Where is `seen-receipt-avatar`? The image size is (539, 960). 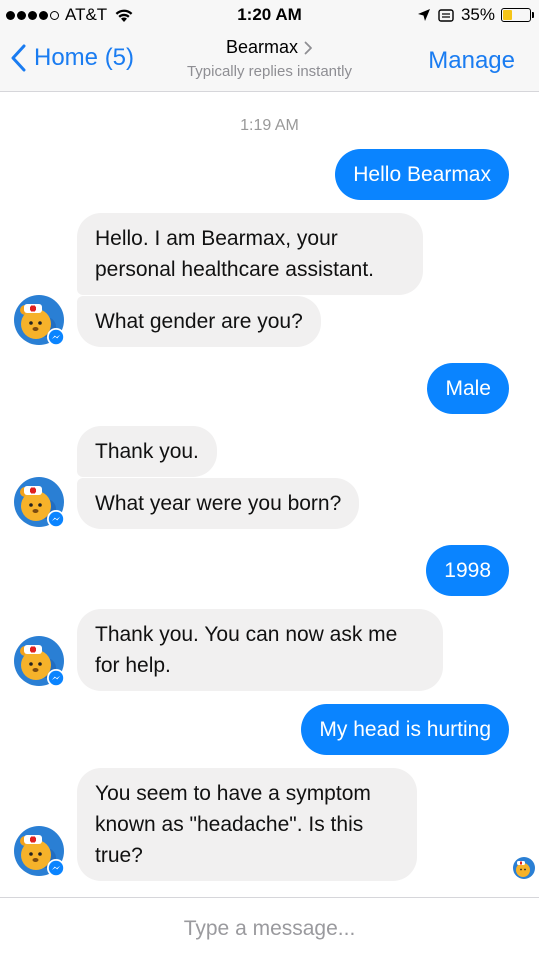
seen-receipt-avatar is located at coordinates (524, 868).